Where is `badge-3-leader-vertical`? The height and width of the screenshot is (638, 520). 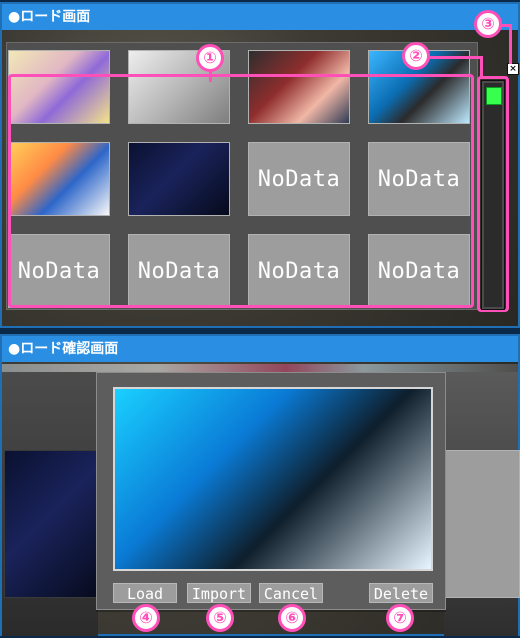 badge-3-leader-vertical is located at coordinates (510, 44).